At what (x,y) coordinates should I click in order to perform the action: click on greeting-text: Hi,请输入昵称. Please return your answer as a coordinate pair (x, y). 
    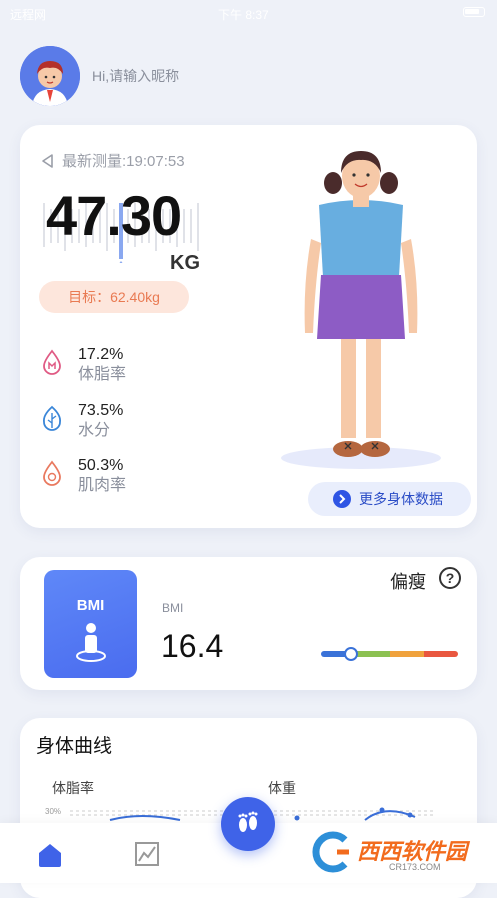
    Looking at the image, I should click on (135, 76).